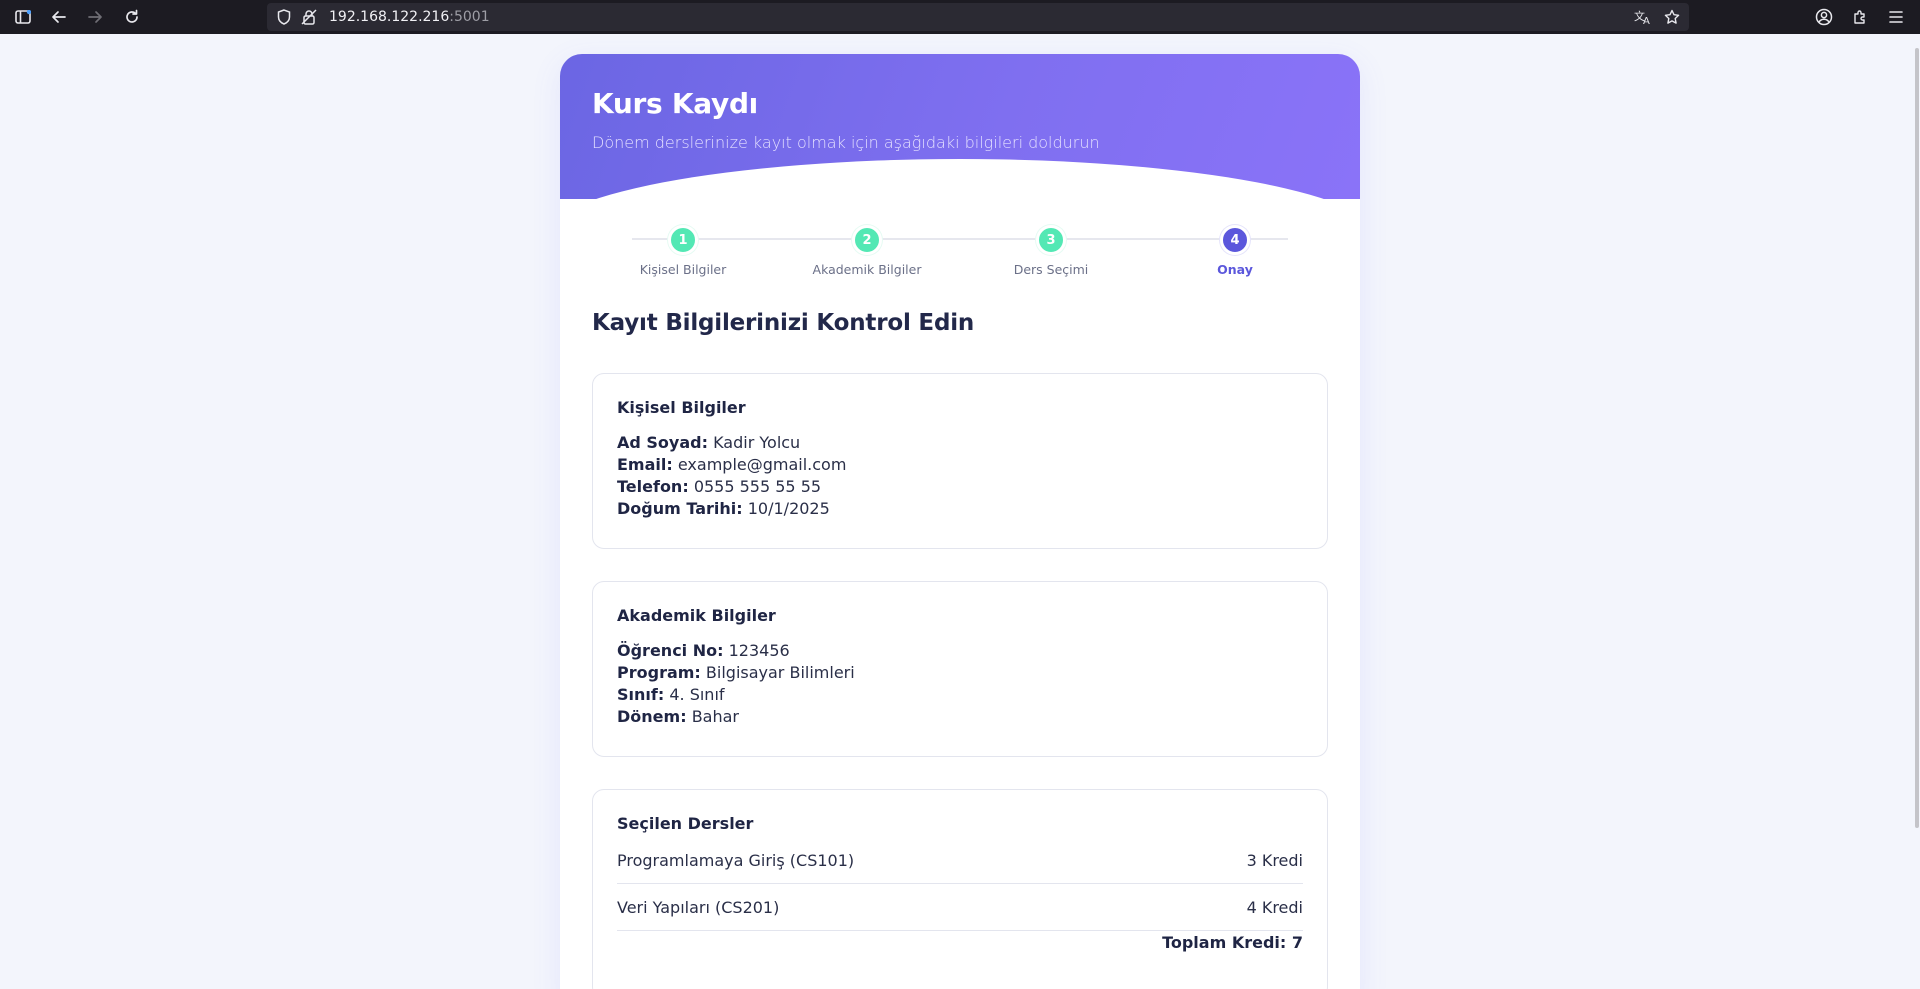 The width and height of the screenshot is (1920, 989). I want to click on step-label: Onay, so click(1235, 269).